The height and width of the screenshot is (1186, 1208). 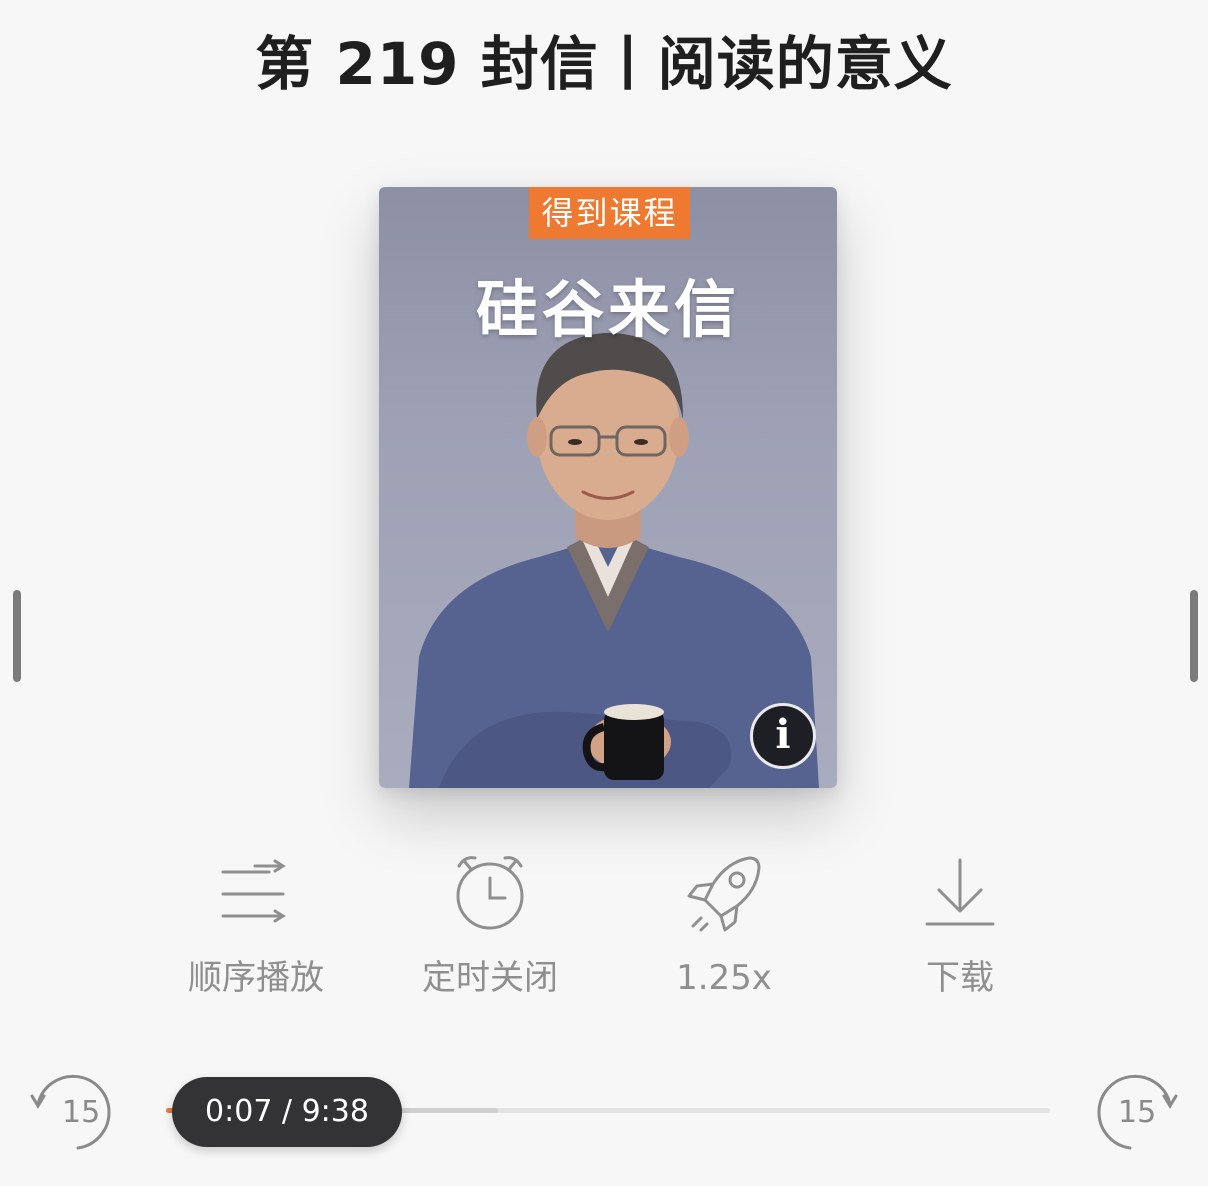 I want to click on page-title: 第 219 封信丨阅读的意义, so click(x=604, y=64).